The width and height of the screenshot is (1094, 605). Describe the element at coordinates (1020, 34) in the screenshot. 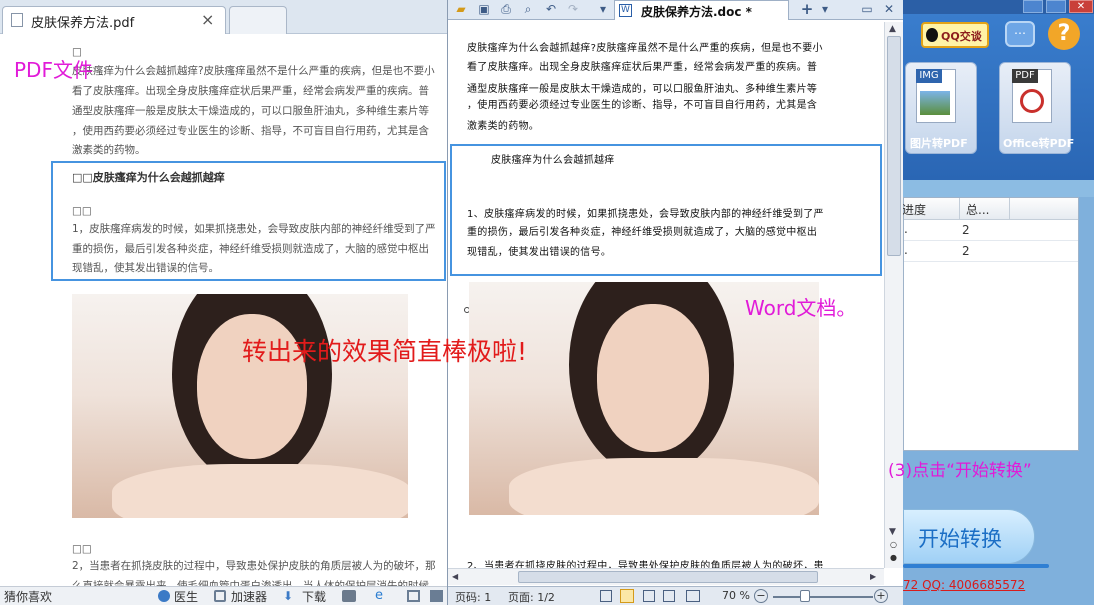

I see `message-bubble-icon: ⋯` at that location.